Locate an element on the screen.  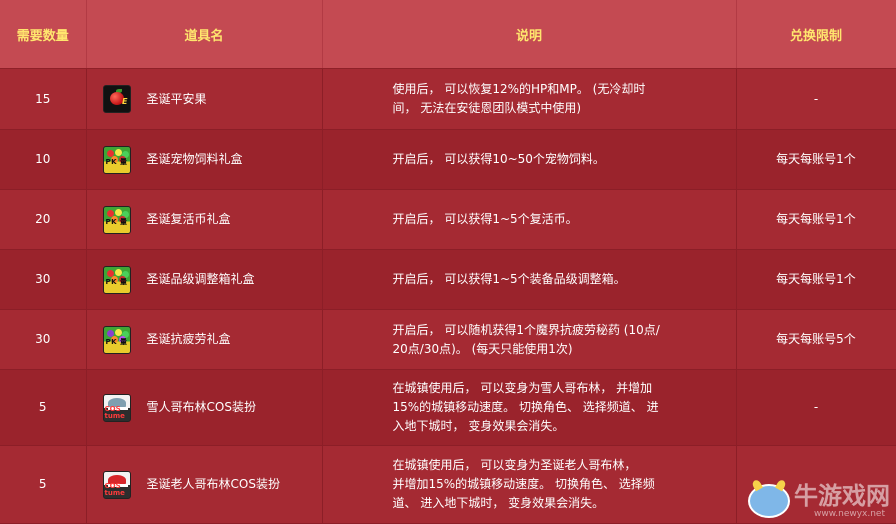
description-line: 在城镇使用后， 可以变身为圣诞老人哥布林， is located at coordinates (514, 465).